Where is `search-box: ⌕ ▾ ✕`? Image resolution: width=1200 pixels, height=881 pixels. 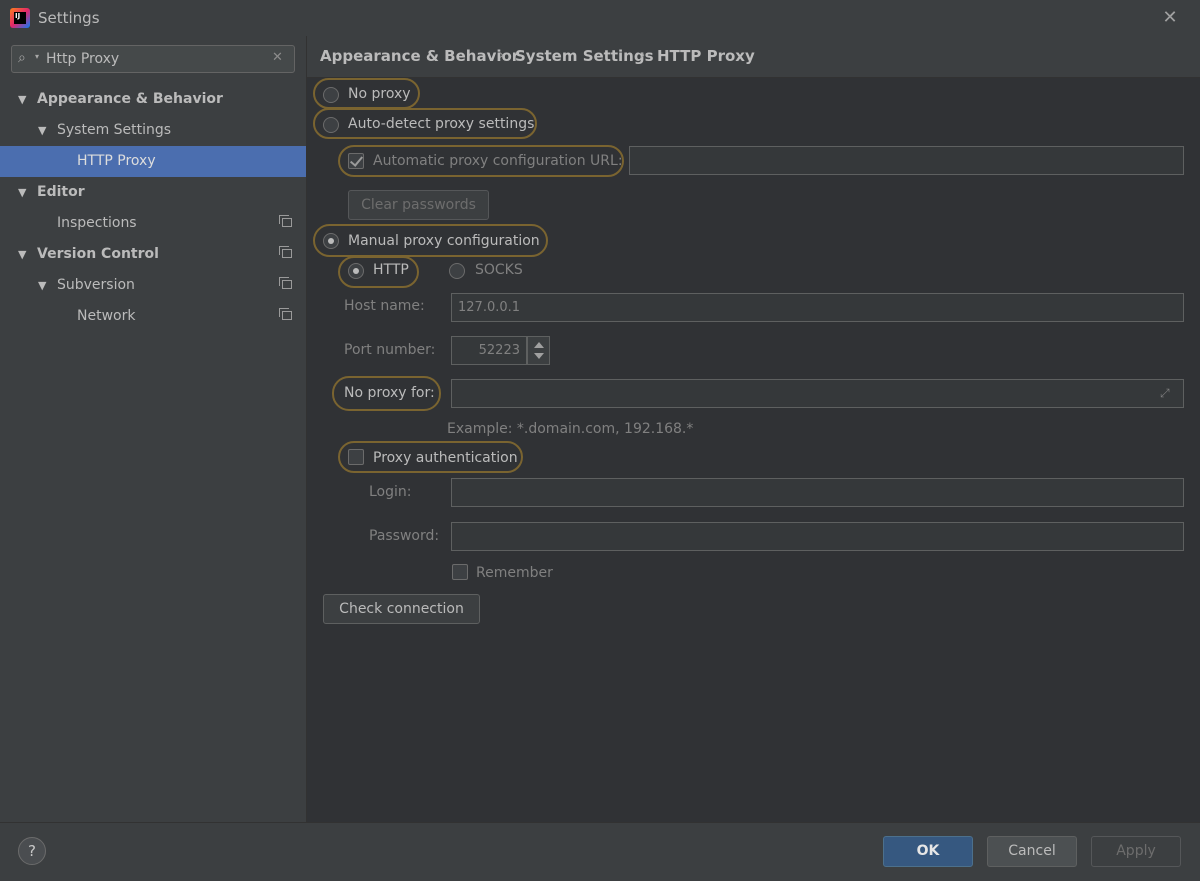
search-box: ⌕ ▾ ✕ is located at coordinates (153, 59).